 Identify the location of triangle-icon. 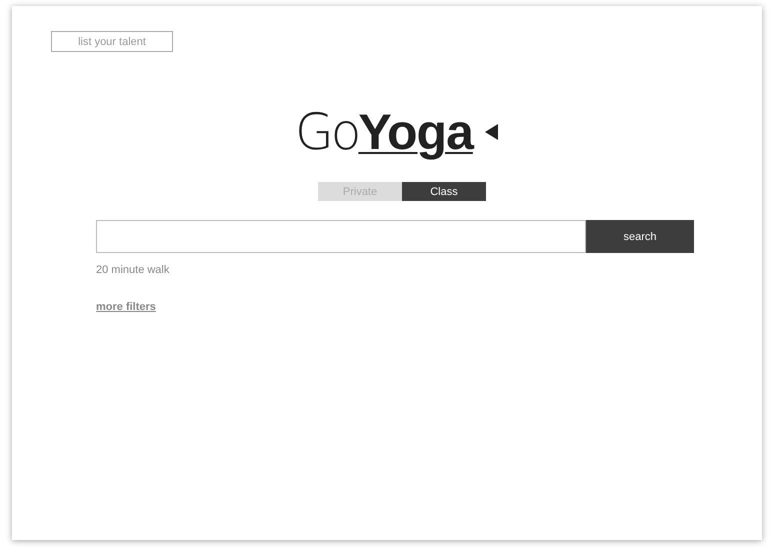
(491, 132).